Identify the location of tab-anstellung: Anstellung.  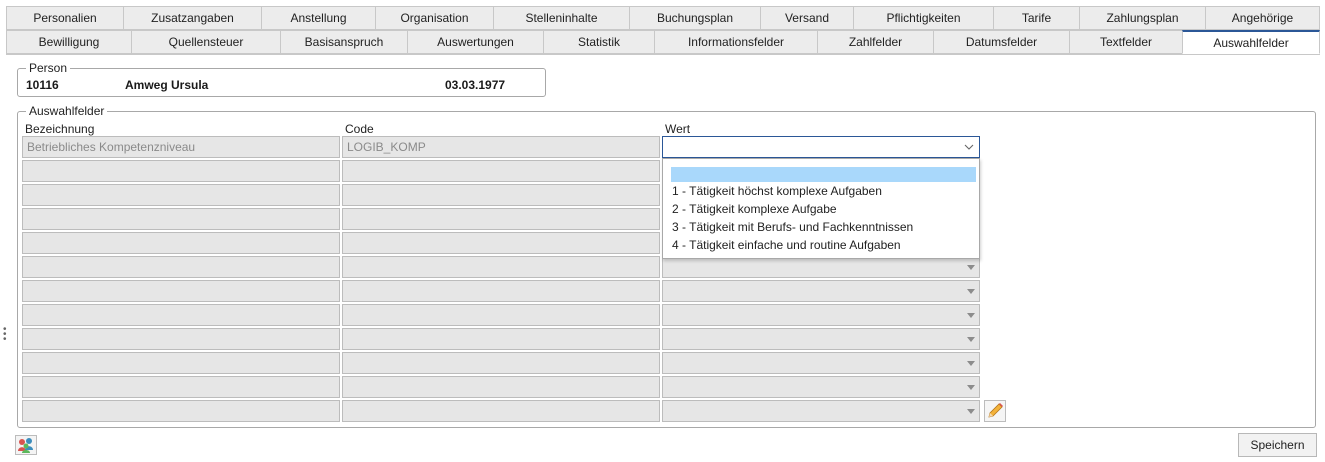
(318, 18).